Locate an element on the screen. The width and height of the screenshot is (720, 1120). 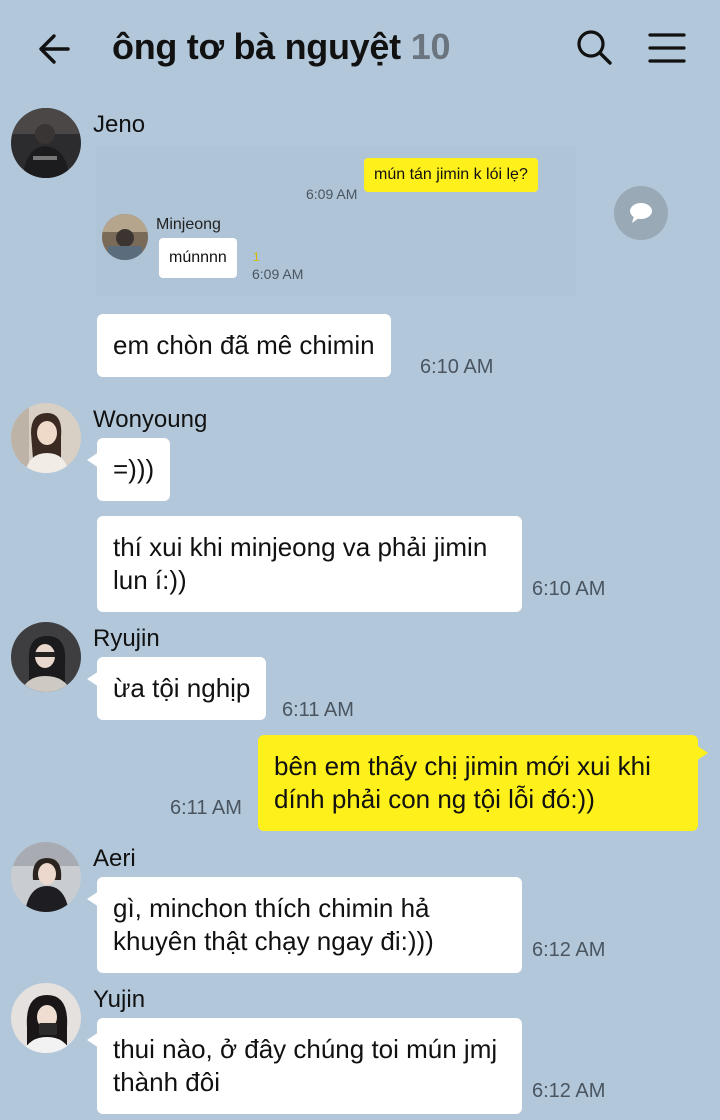
screenshot-unread-count: 1 is located at coordinates (256, 257).